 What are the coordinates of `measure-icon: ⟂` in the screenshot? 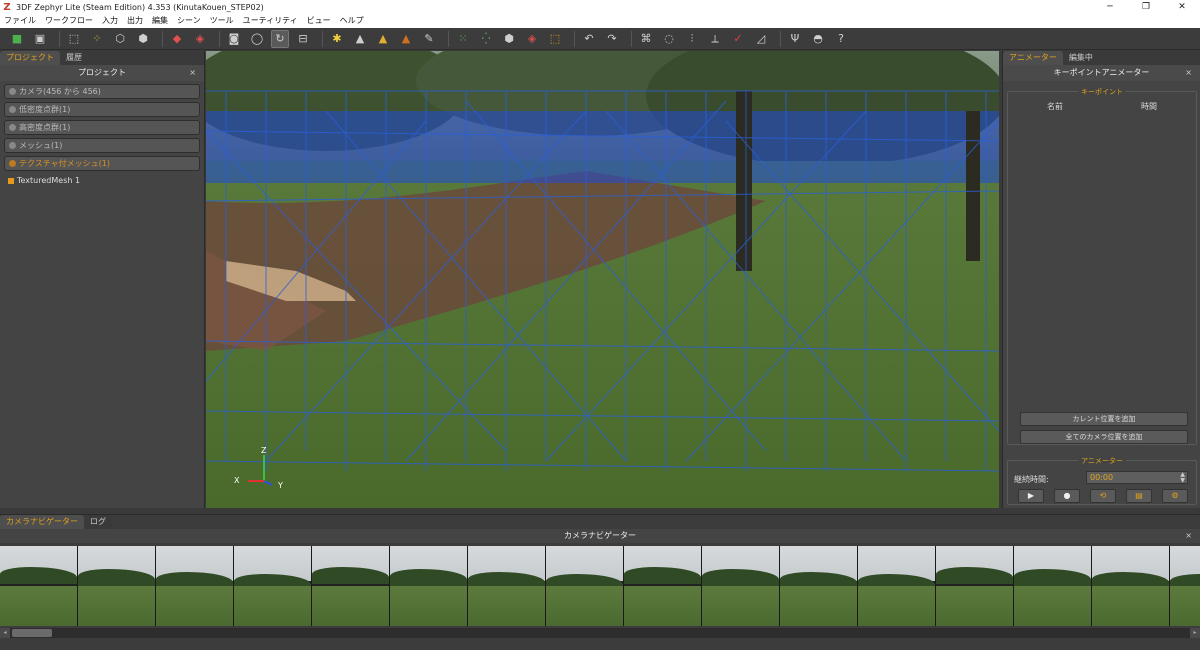 It's located at (715, 39).